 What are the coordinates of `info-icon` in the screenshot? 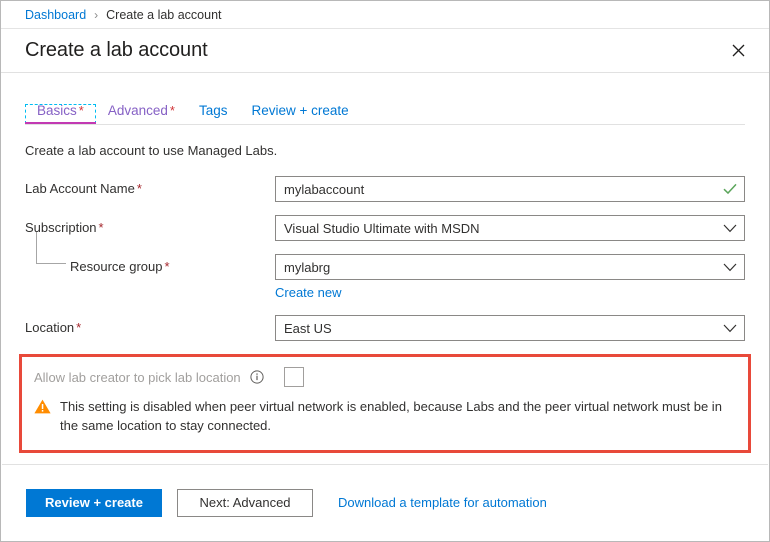 It's located at (257, 377).